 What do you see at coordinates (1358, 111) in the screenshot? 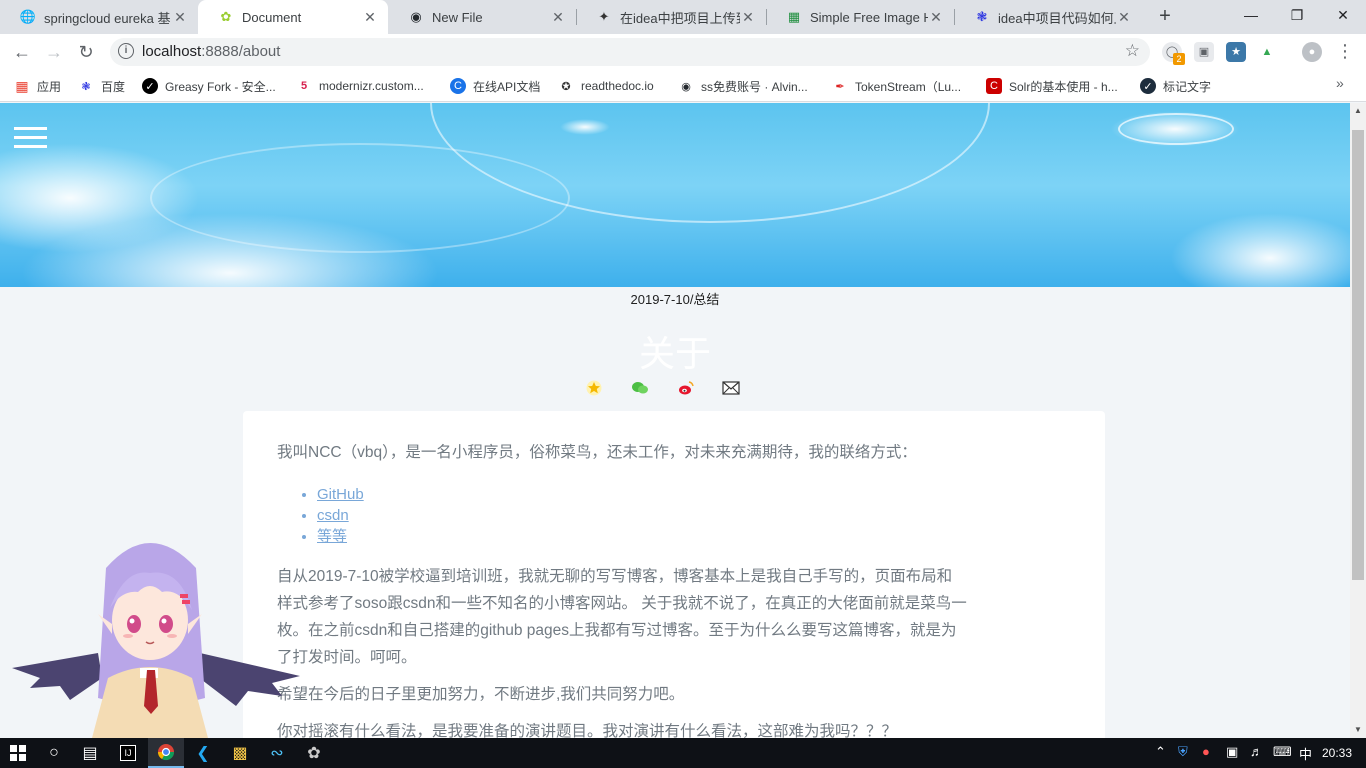
I see `scroll-up-arrow-icon: ▲` at bounding box center [1358, 111].